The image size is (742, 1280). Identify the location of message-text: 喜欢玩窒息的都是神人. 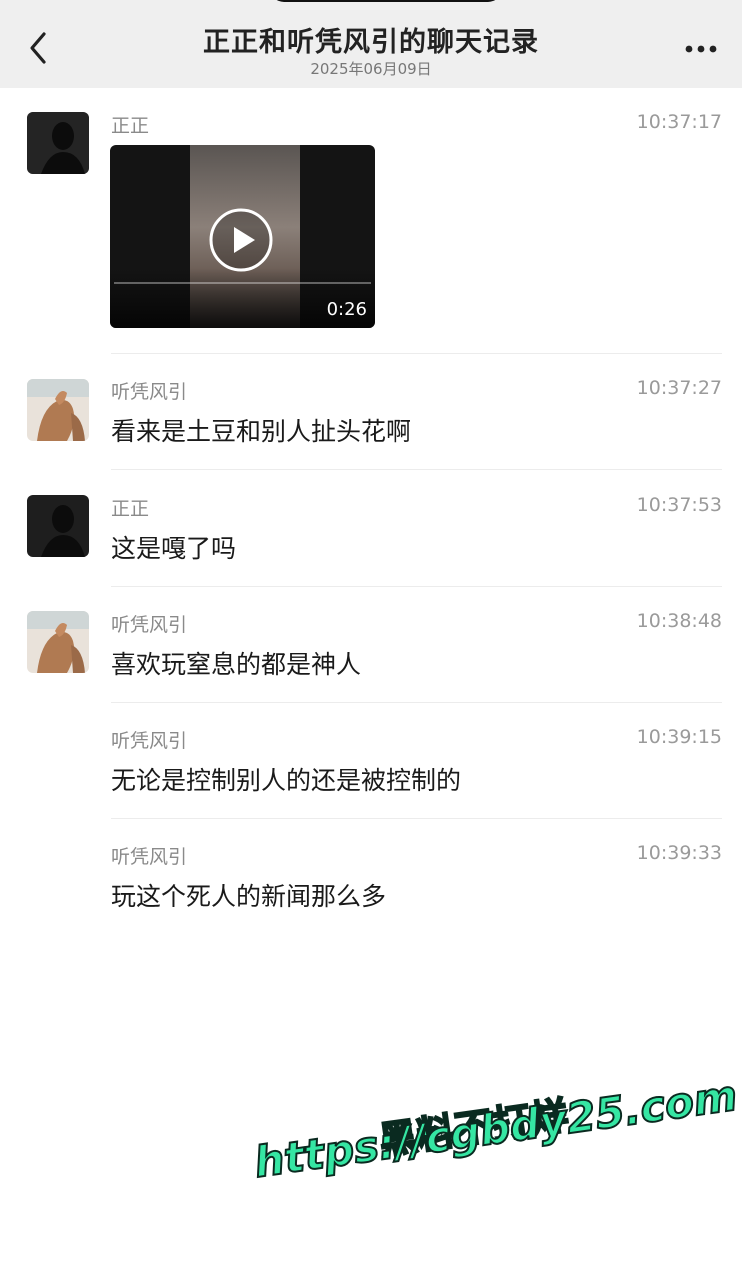
(236, 664).